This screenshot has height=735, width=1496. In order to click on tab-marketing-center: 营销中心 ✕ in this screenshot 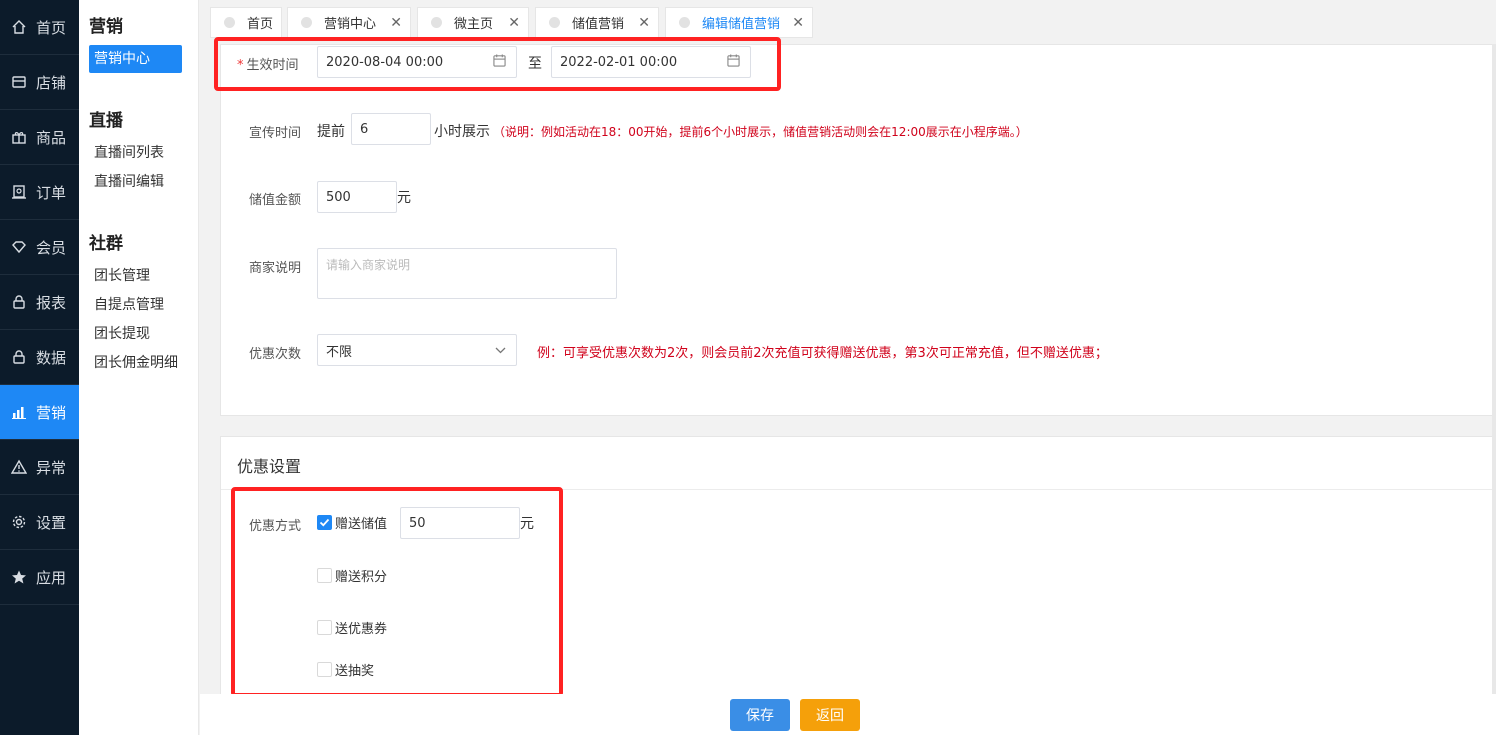, I will do `click(349, 22)`.